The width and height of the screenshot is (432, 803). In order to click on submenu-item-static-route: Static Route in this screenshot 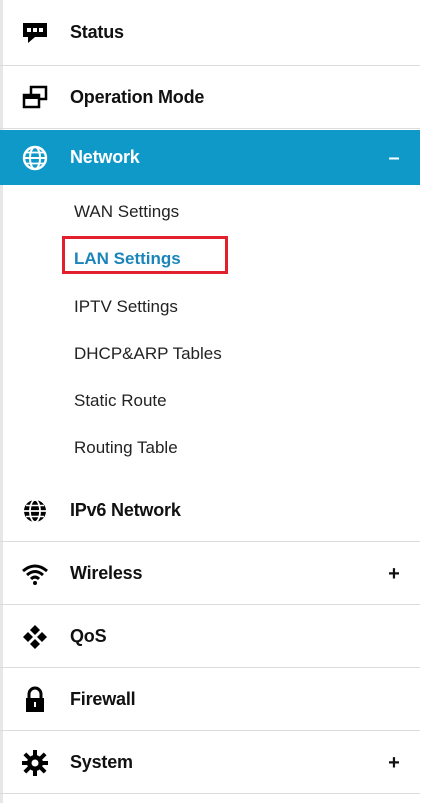, I will do `click(120, 401)`.